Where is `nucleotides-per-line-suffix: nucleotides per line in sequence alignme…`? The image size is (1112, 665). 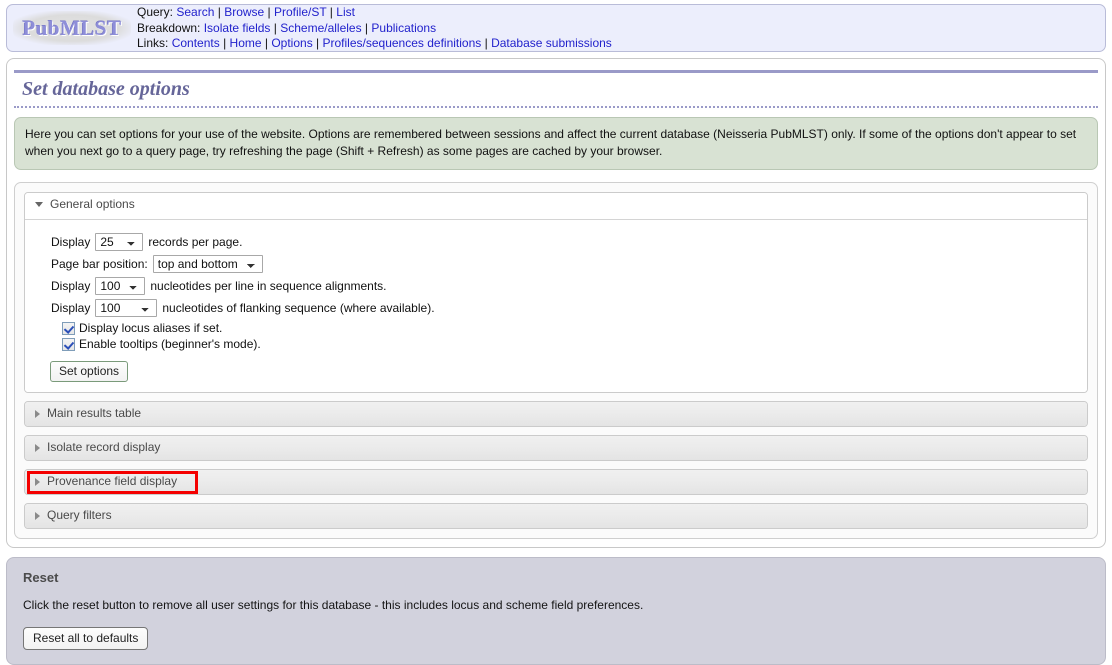
nucleotides-per-line-suffix: nucleotides per line in sequence alignme… is located at coordinates (268, 286).